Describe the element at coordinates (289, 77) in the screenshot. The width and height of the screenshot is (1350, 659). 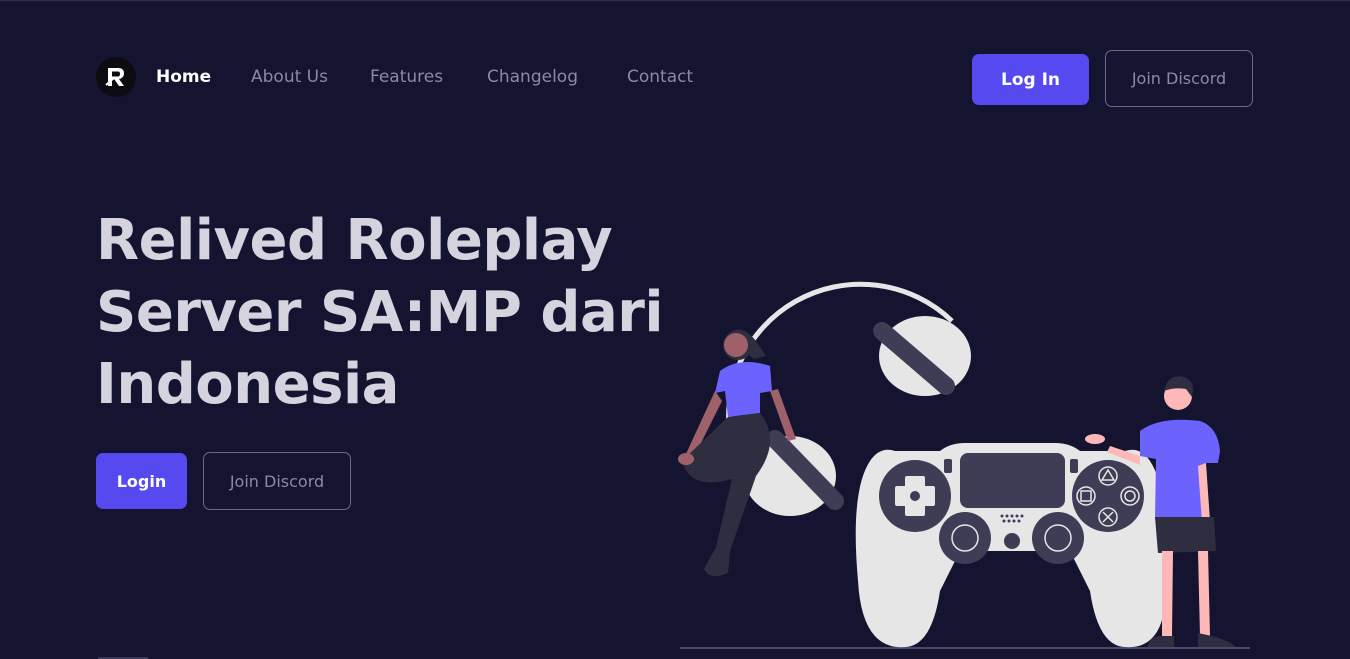
I see `nav-about-us-link: About Us` at that location.